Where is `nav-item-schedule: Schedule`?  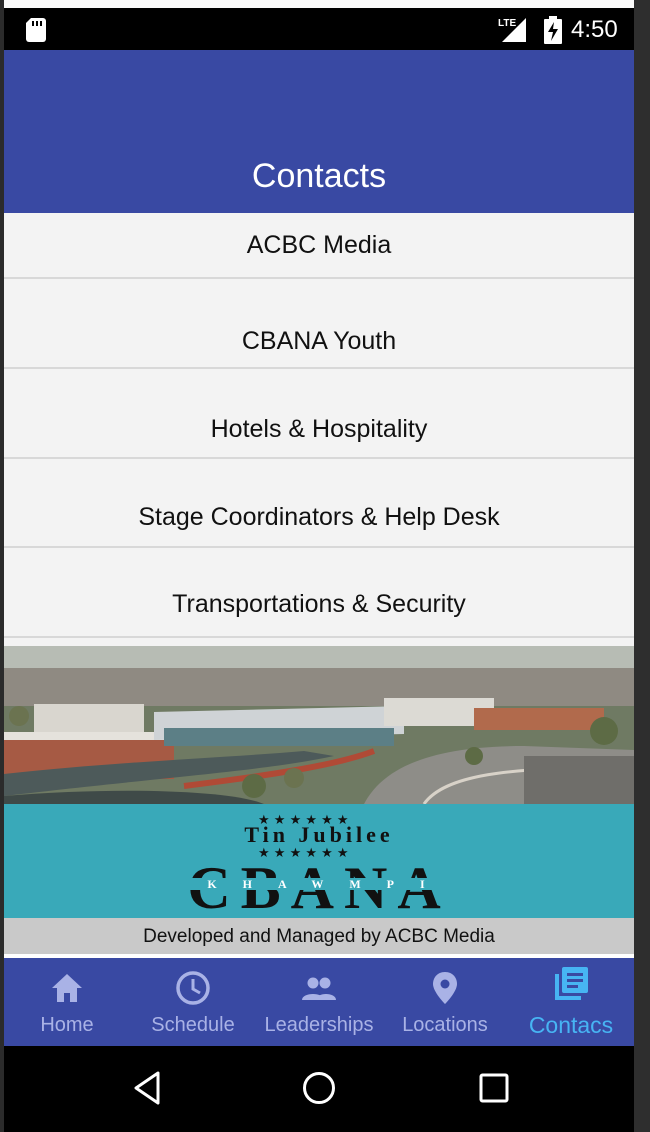
nav-item-schedule: Schedule is located at coordinates (193, 1002).